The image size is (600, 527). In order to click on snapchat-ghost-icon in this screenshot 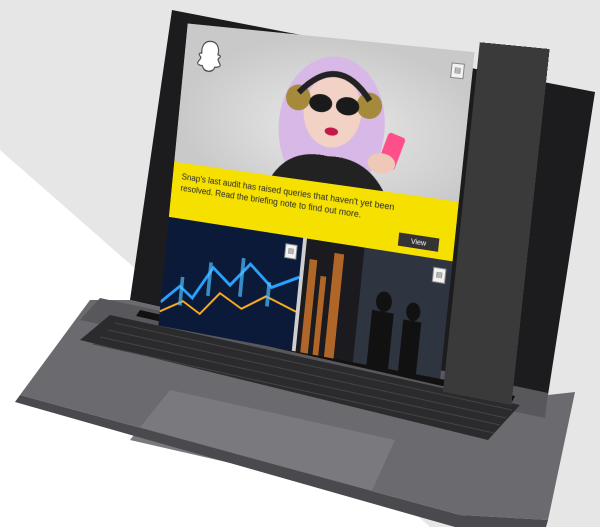, I will do `click(210, 57)`.